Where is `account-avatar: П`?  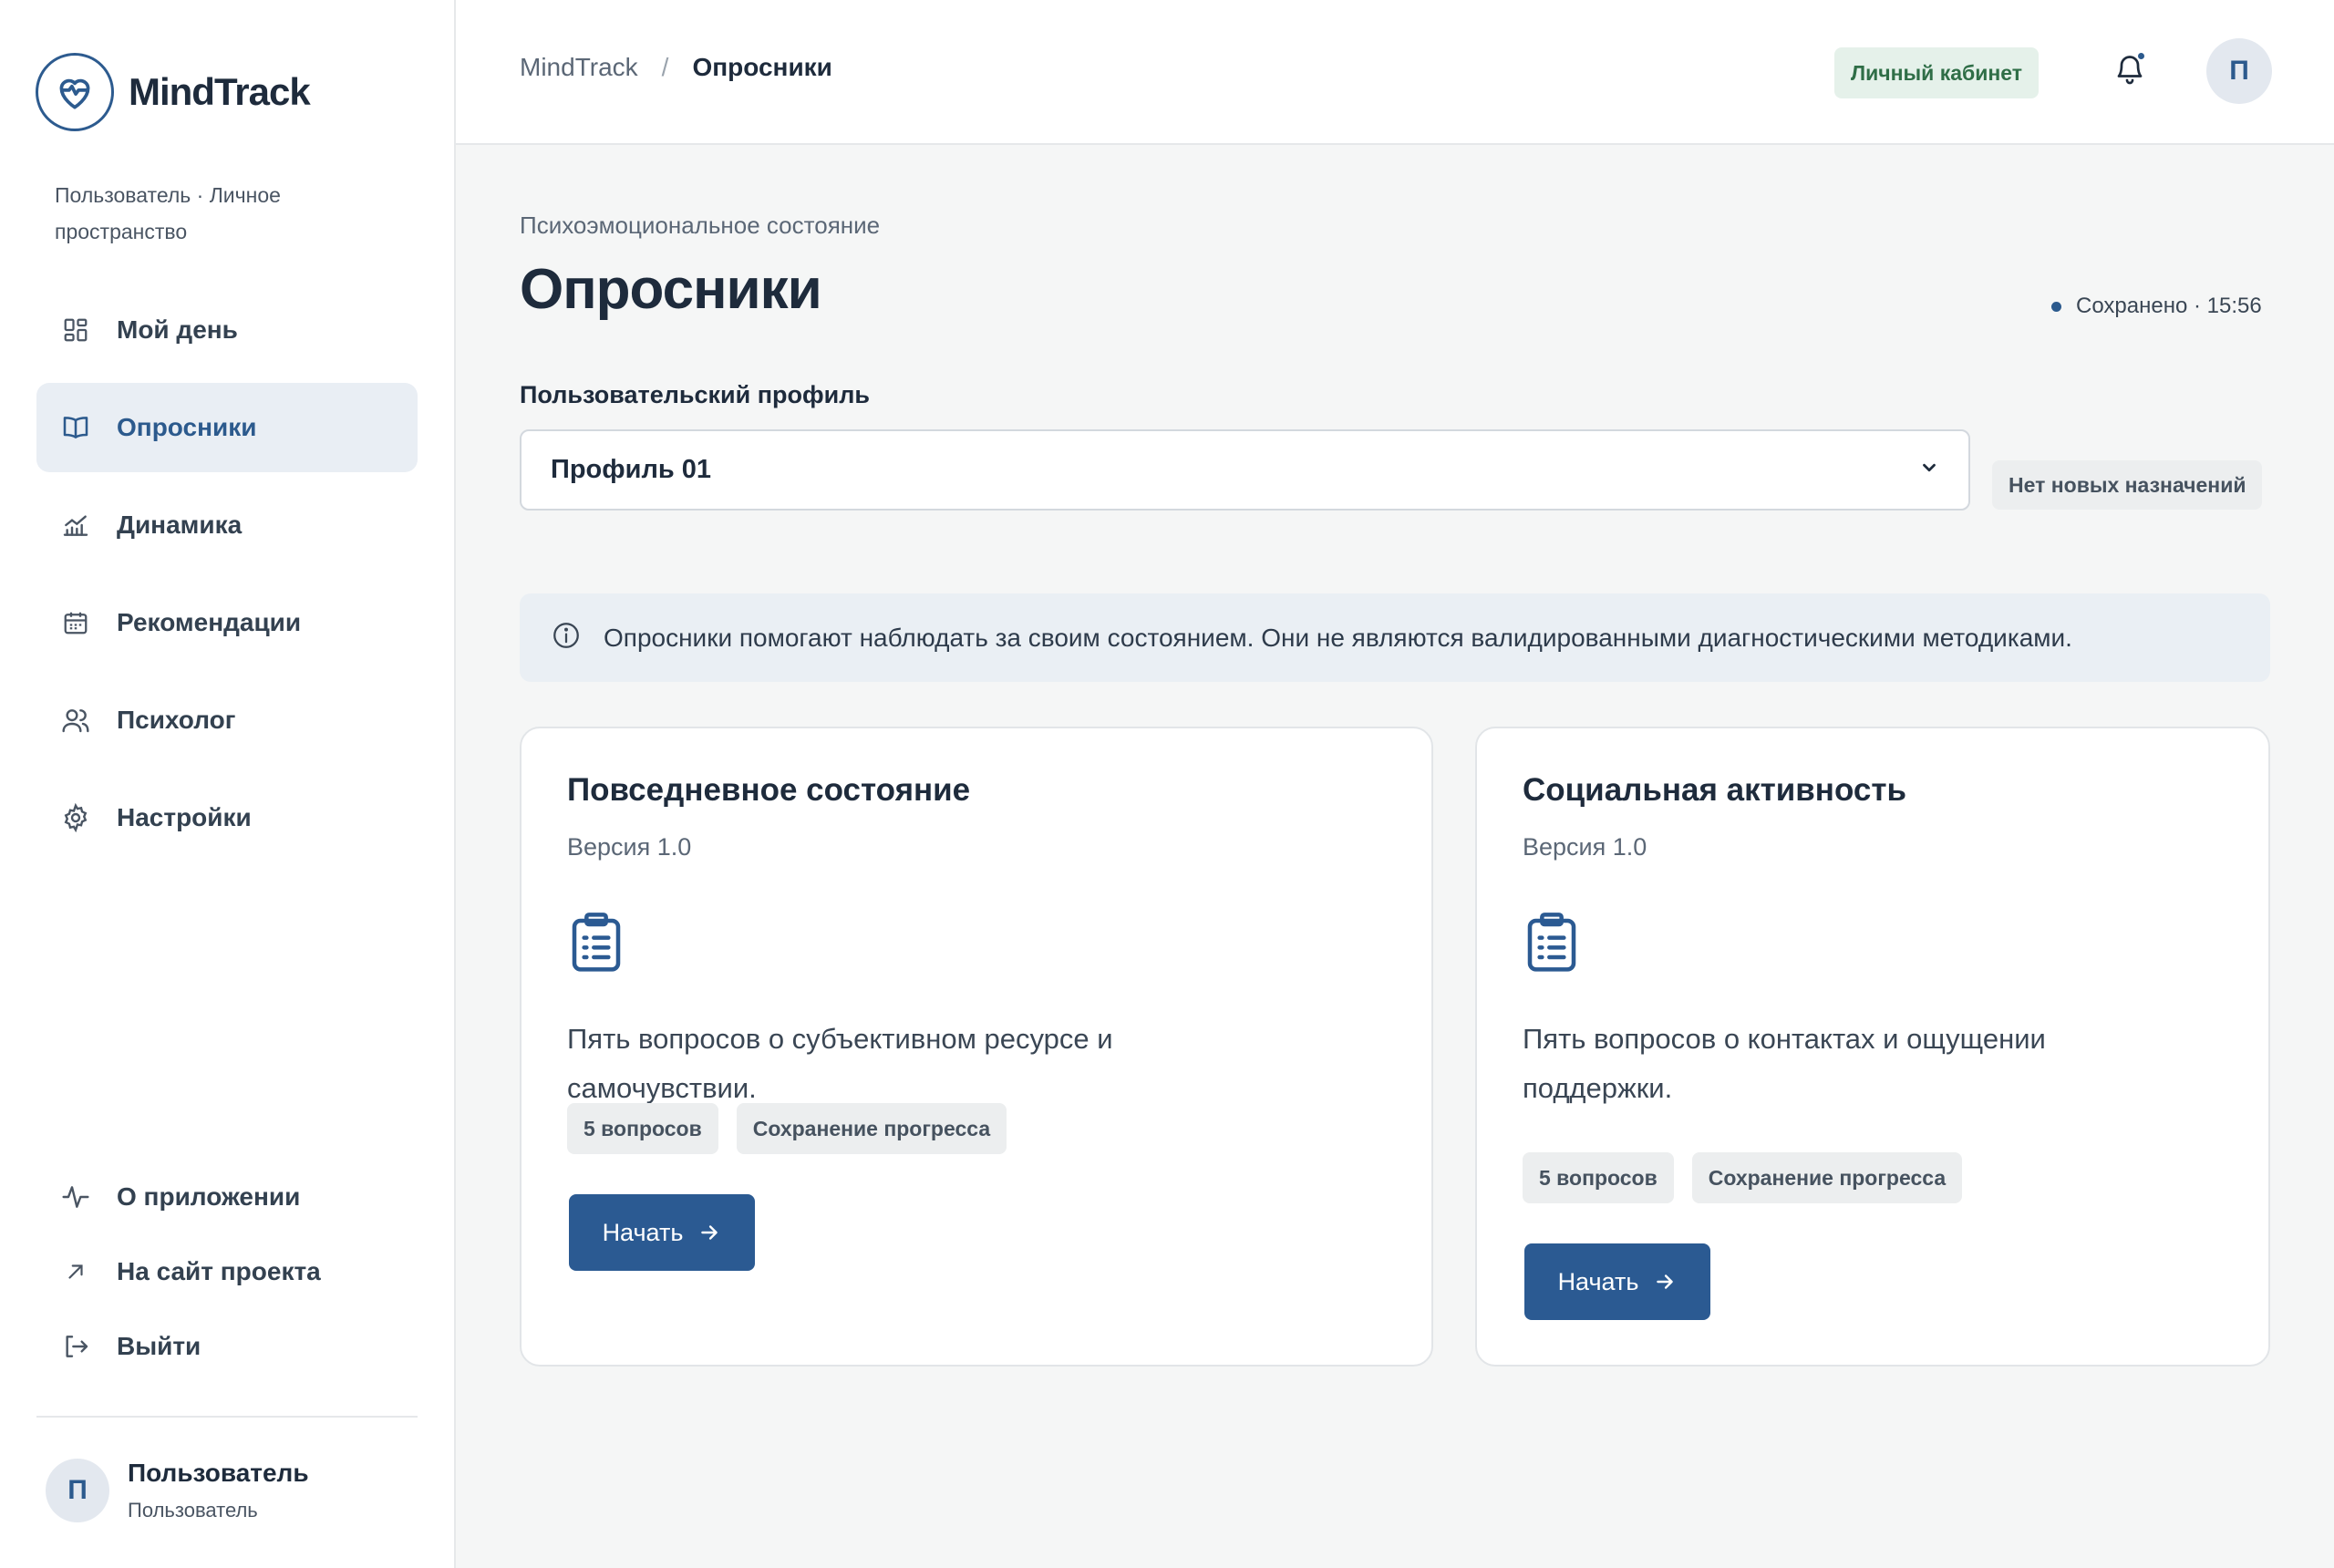 account-avatar: П is located at coordinates (2239, 71).